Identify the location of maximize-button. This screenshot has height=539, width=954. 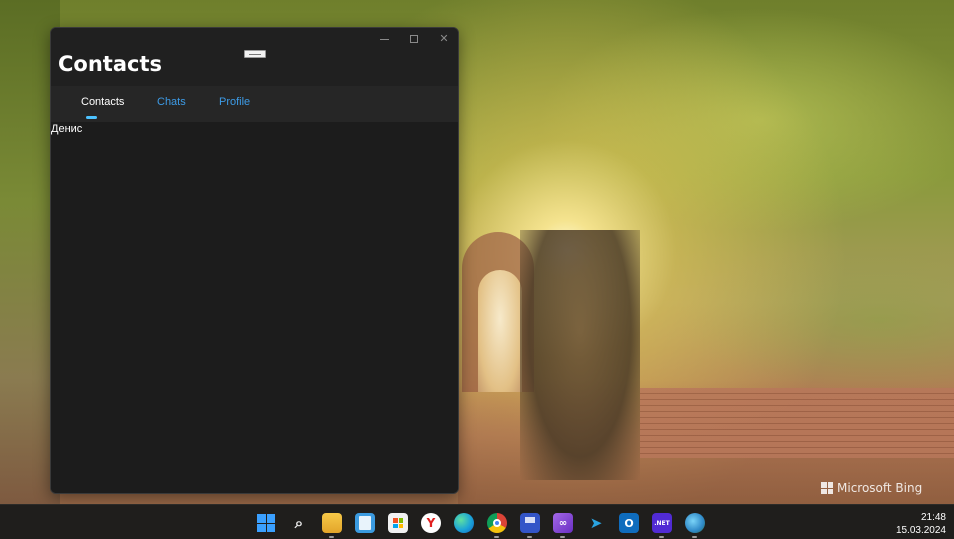
(414, 39).